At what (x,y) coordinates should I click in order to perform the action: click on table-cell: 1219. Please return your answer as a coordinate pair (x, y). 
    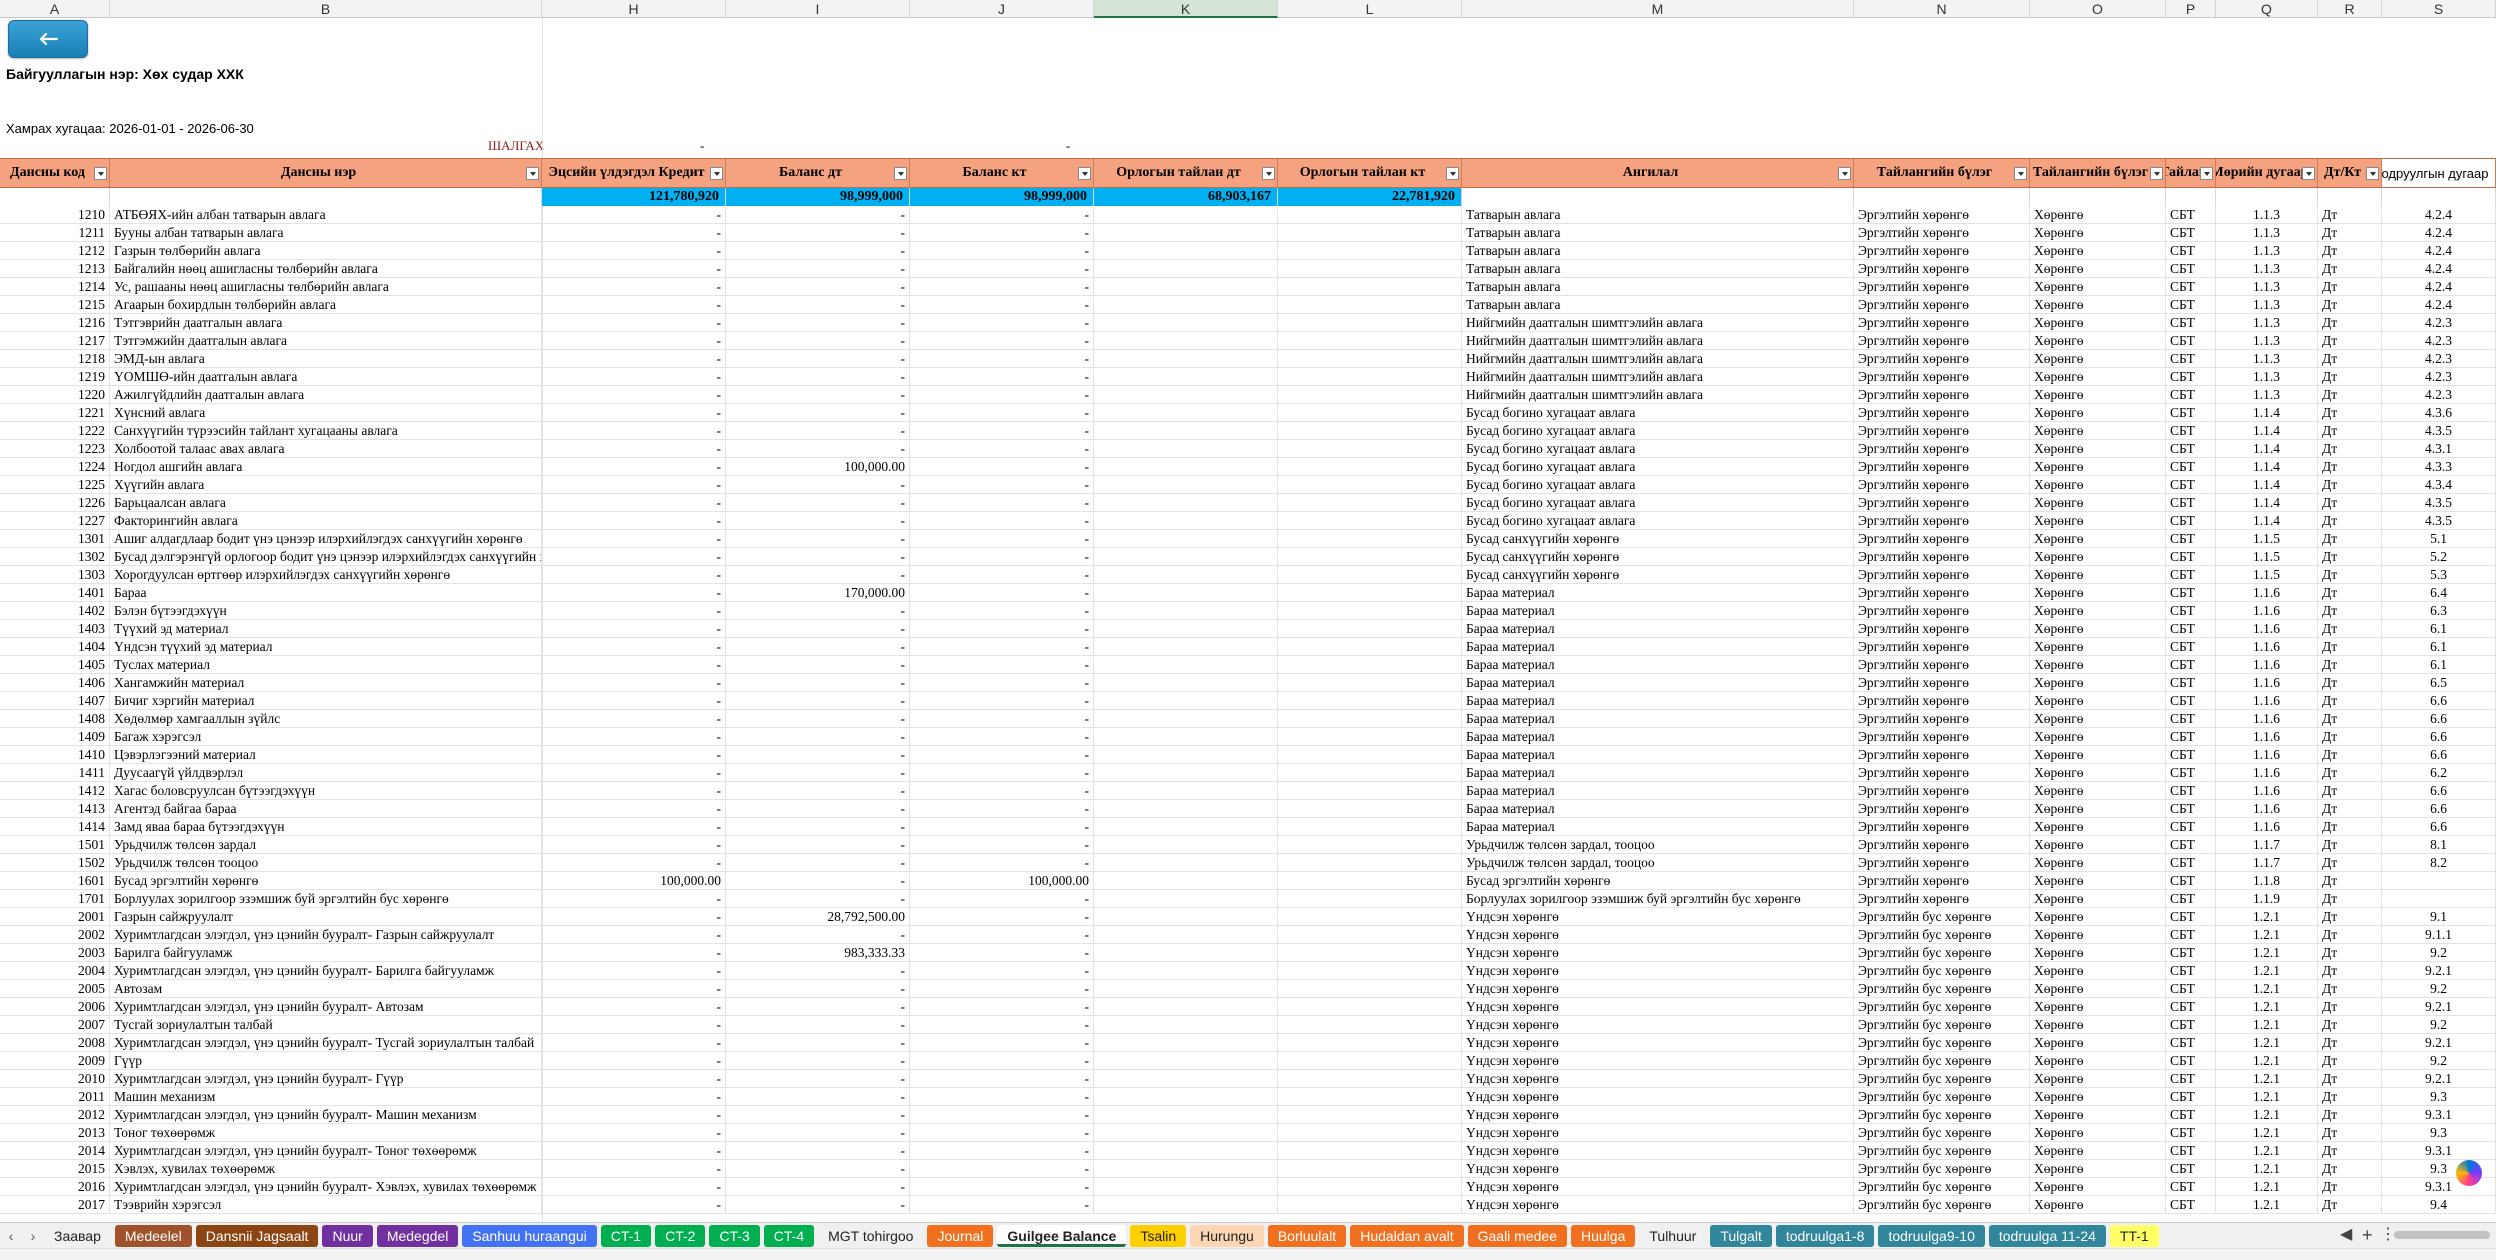
    Looking at the image, I should click on (55, 377).